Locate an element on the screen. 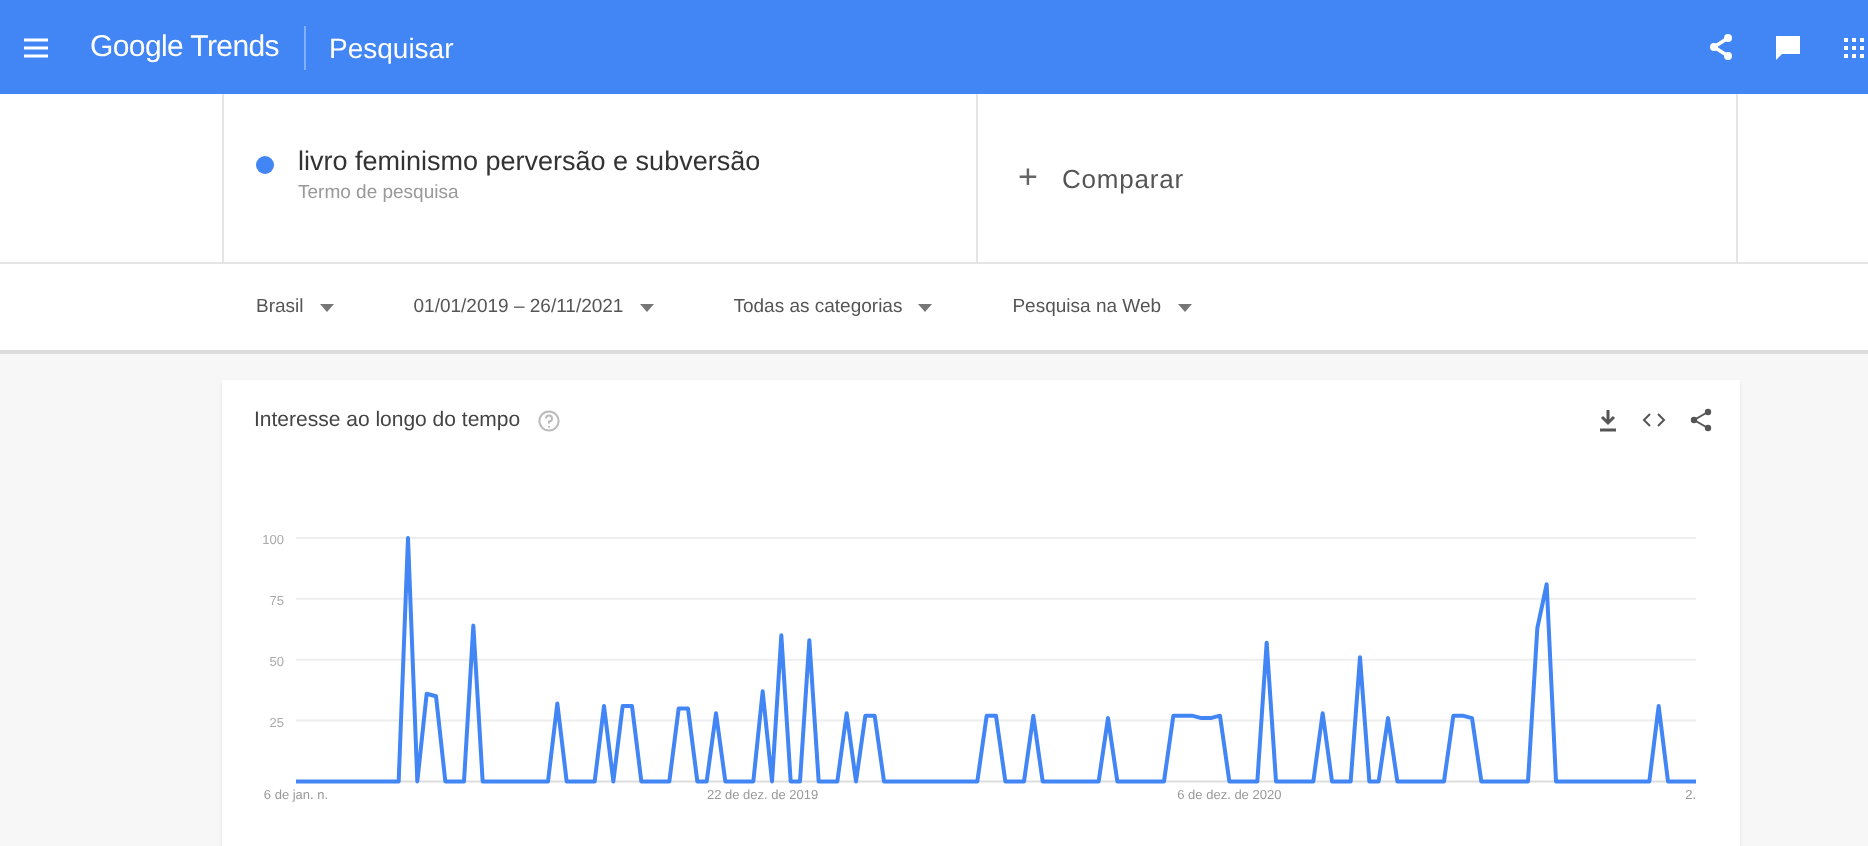 This screenshot has width=1868, height=846. compare-label: Comparar is located at coordinates (1122, 178).